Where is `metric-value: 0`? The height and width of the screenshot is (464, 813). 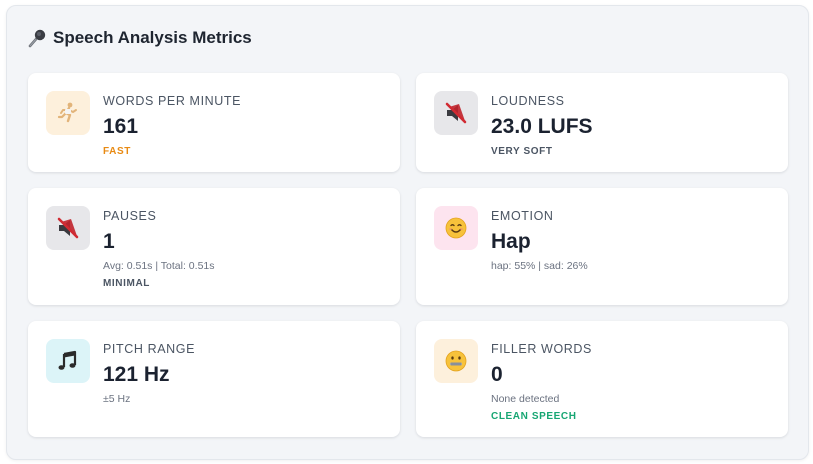 metric-value: 0 is located at coordinates (497, 374).